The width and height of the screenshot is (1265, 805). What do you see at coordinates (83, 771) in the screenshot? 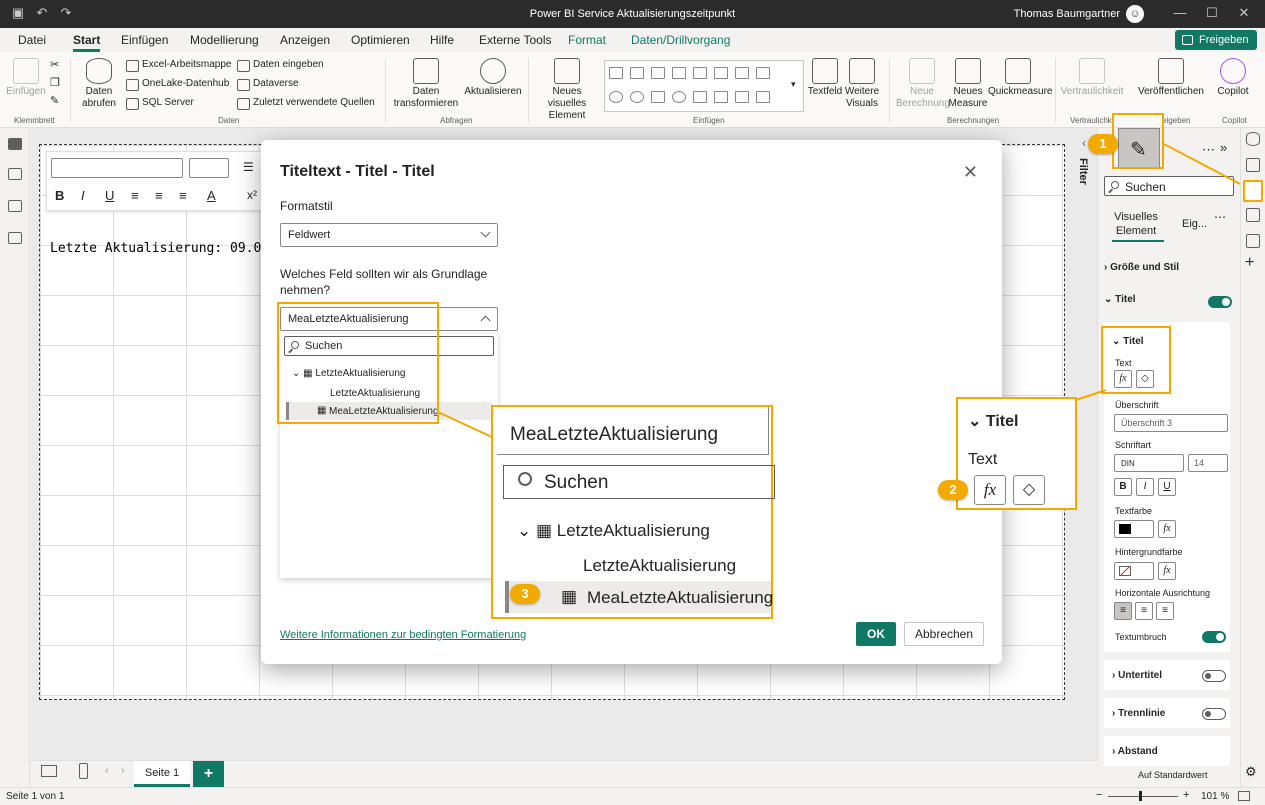
I see `mobile-layout-icon` at bounding box center [83, 771].